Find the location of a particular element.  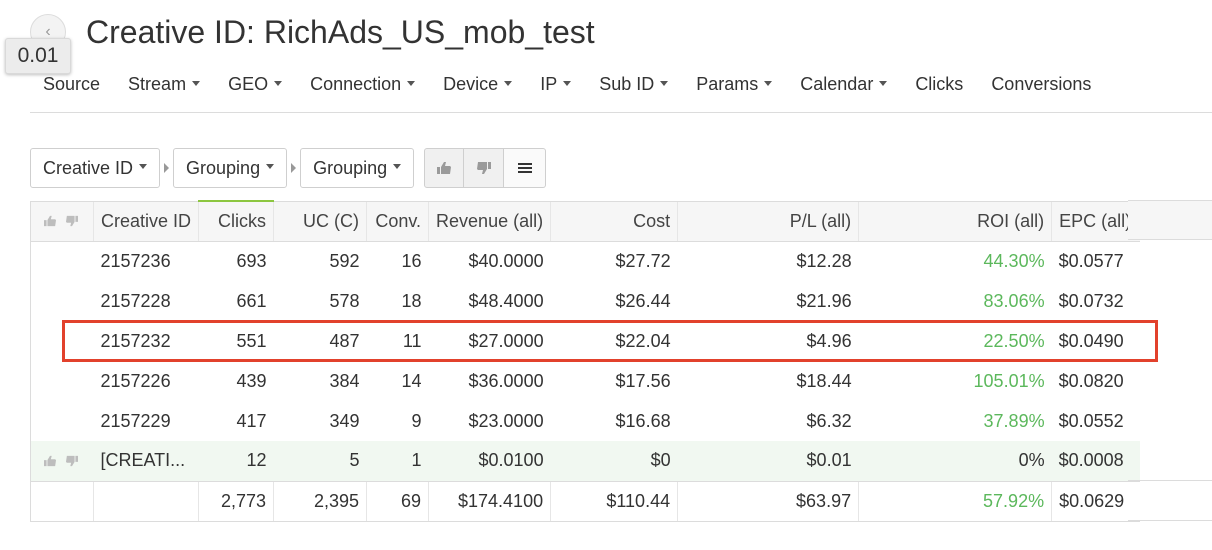

conv-cell: 18 is located at coordinates (397, 301).